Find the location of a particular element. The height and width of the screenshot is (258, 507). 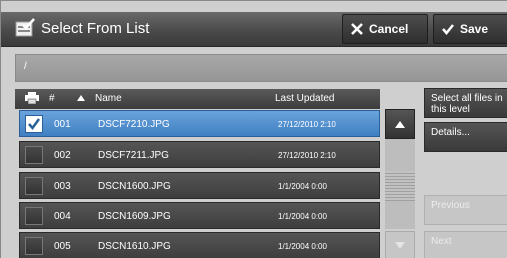

list-scrollbar is located at coordinates (400, 183).